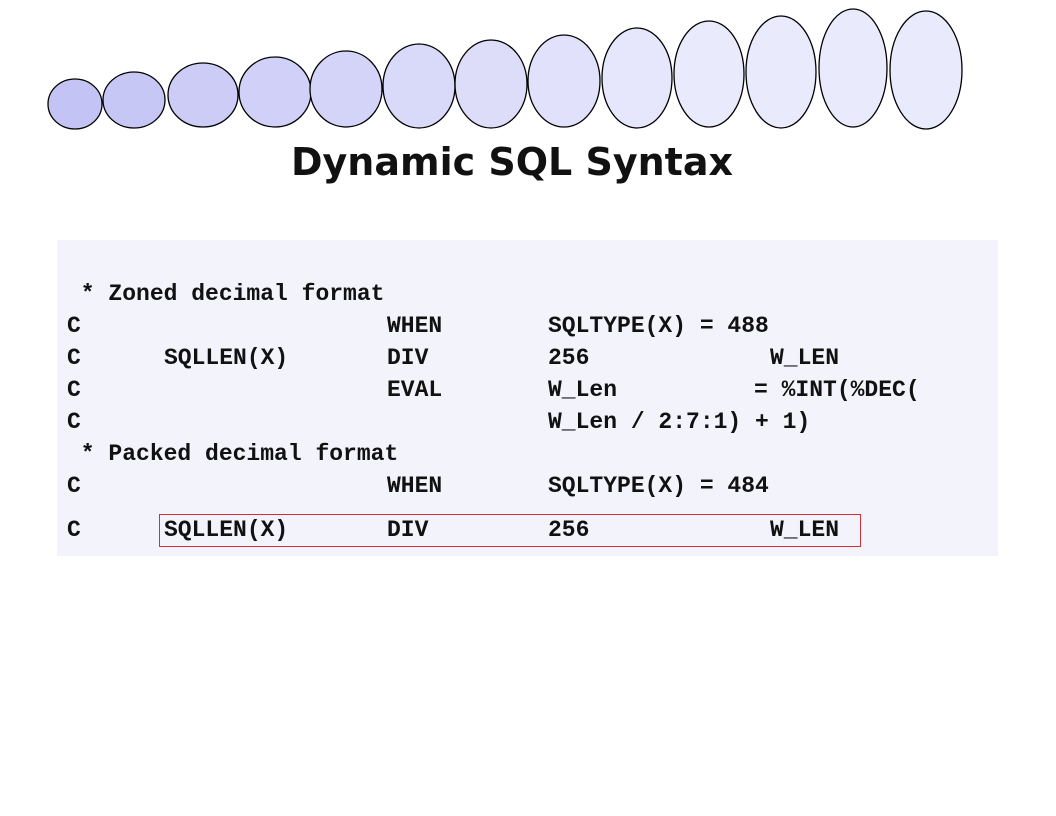 The width and height of the screenshot is (1056, 816). What do you see at coordinates (226, 294) in the screenshot?
I see `code-comment: * Zoned decimal format` at bounding box center [226, 294].